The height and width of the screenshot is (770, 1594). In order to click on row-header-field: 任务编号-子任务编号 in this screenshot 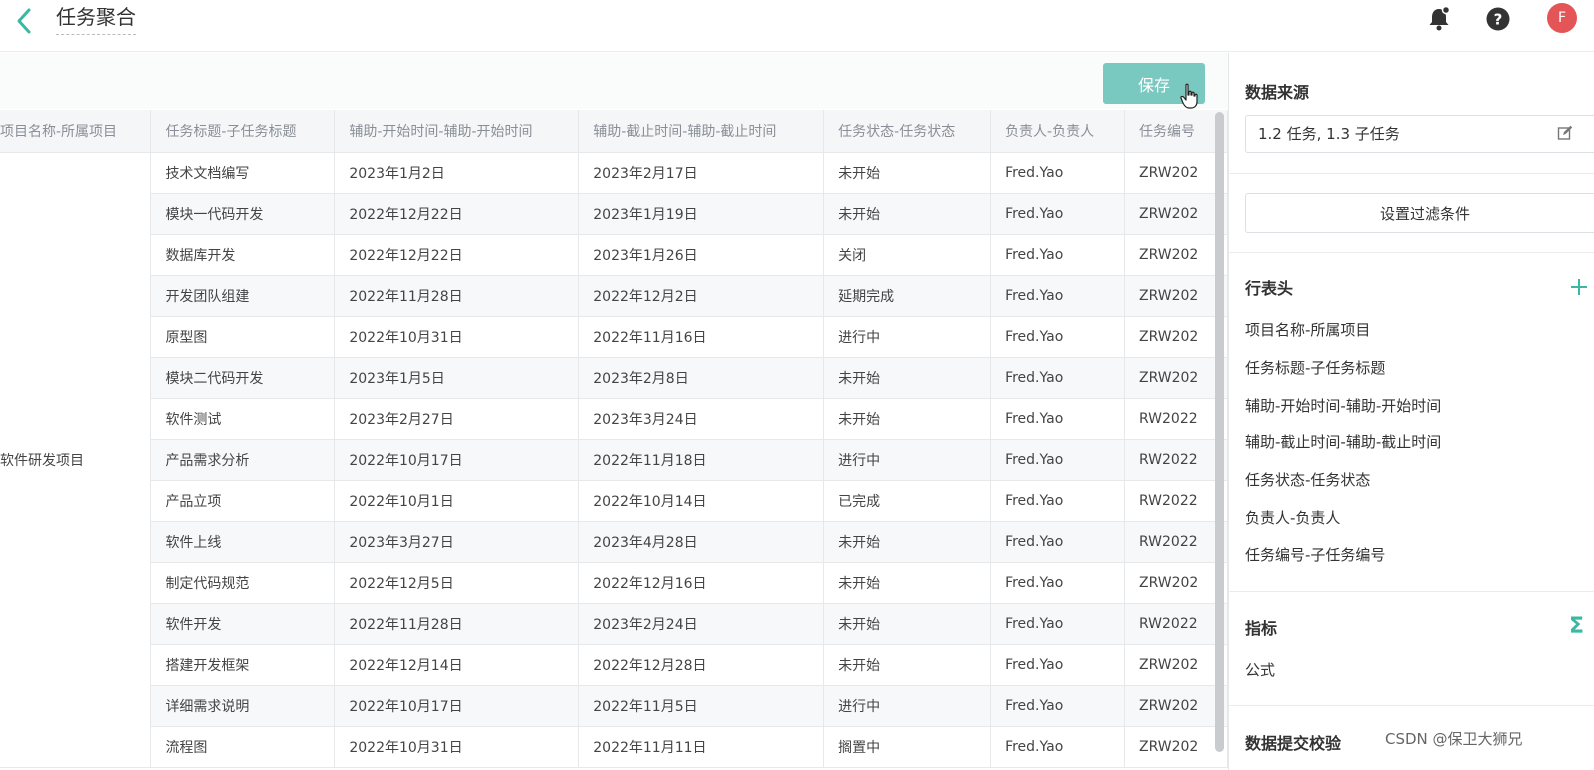, I will do `click(1315, 554)`.